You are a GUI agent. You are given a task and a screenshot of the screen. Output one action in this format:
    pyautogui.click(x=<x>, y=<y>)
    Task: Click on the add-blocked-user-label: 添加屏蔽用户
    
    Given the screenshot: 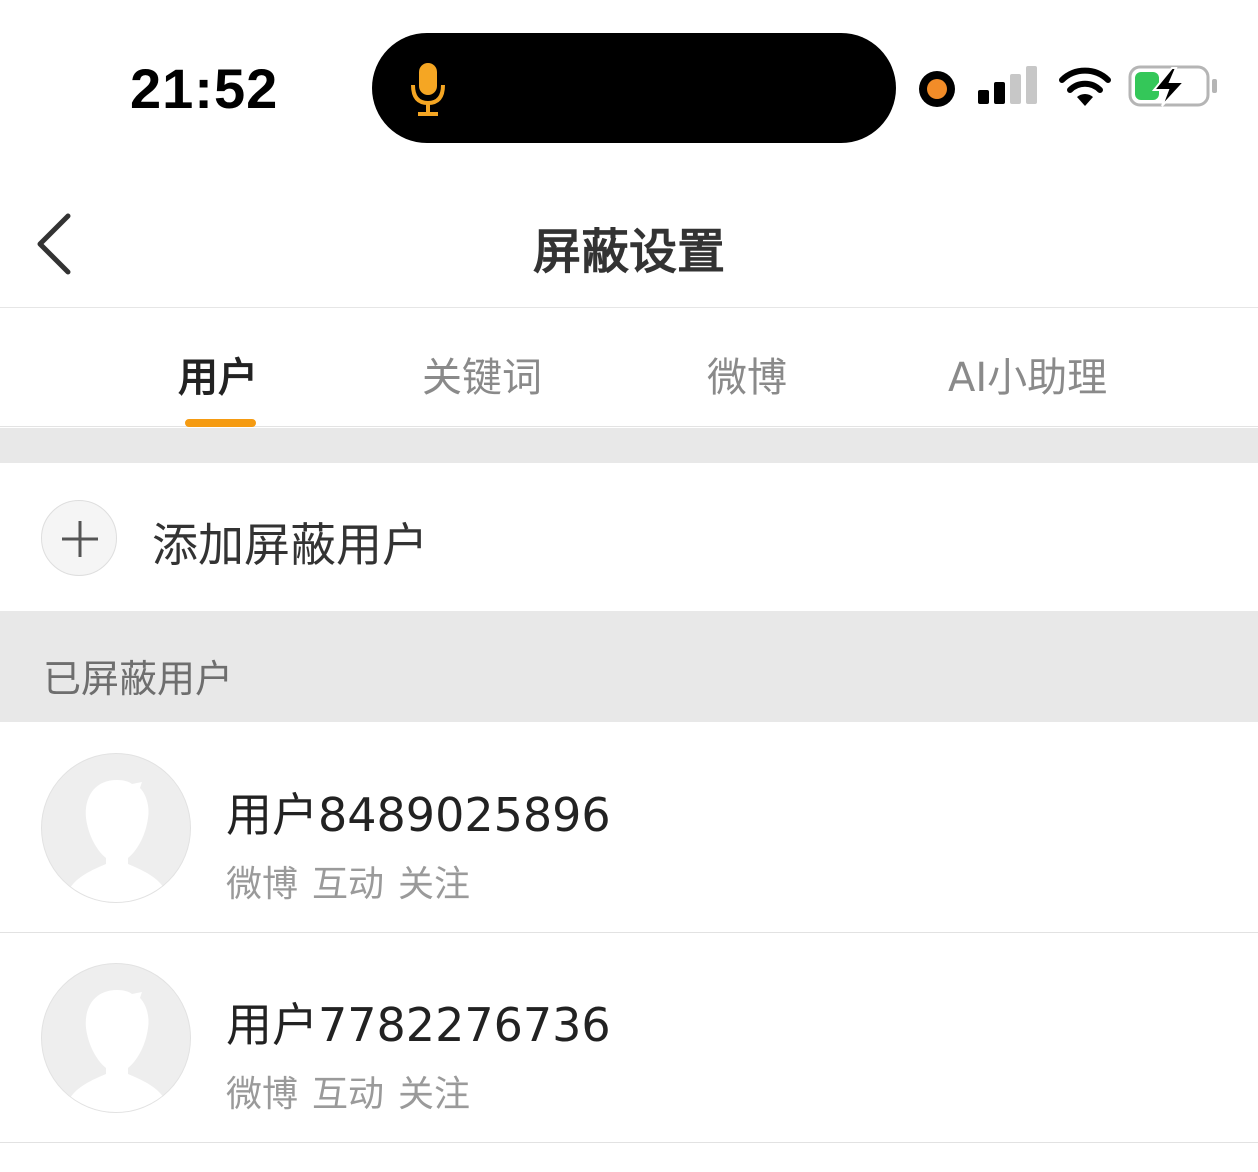 What is the action you would take?
    pyautogui.click(x=290, y=545)
    